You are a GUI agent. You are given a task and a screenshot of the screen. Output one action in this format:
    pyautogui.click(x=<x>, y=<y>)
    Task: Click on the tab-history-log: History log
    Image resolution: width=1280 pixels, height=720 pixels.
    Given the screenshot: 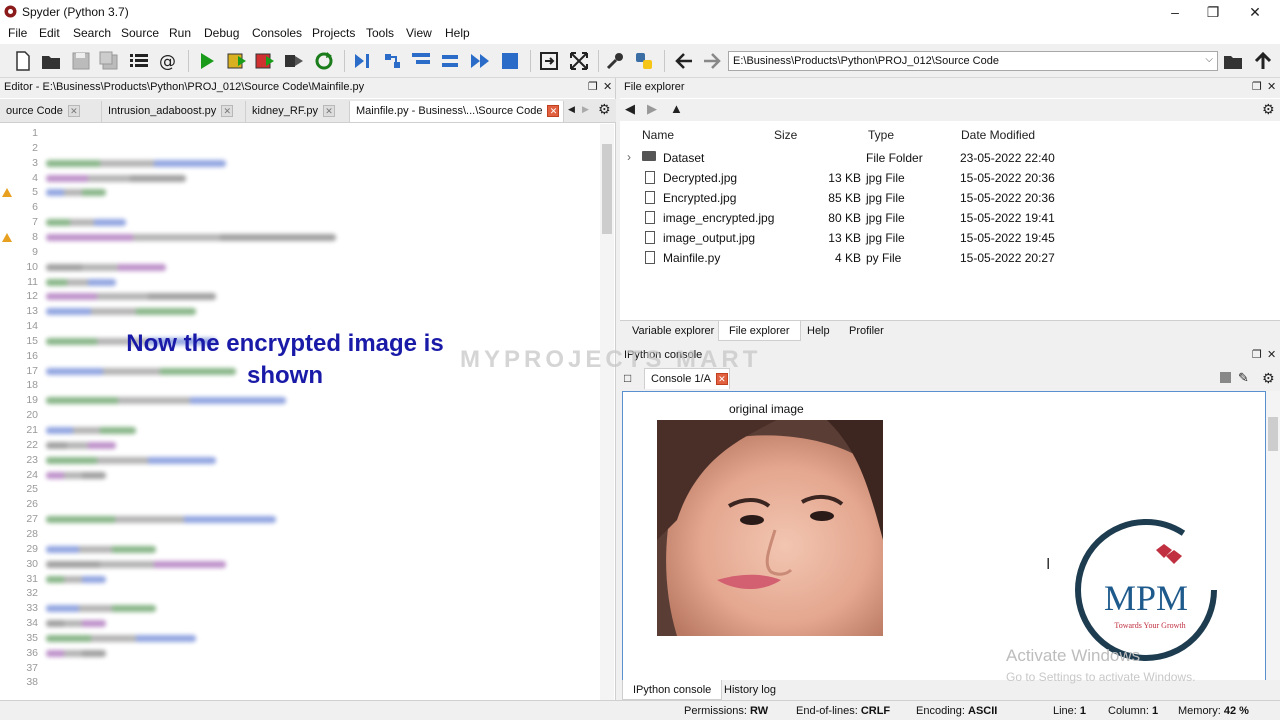 What is the action you would take?
    pyautogui.click(x=750, y=690)
    